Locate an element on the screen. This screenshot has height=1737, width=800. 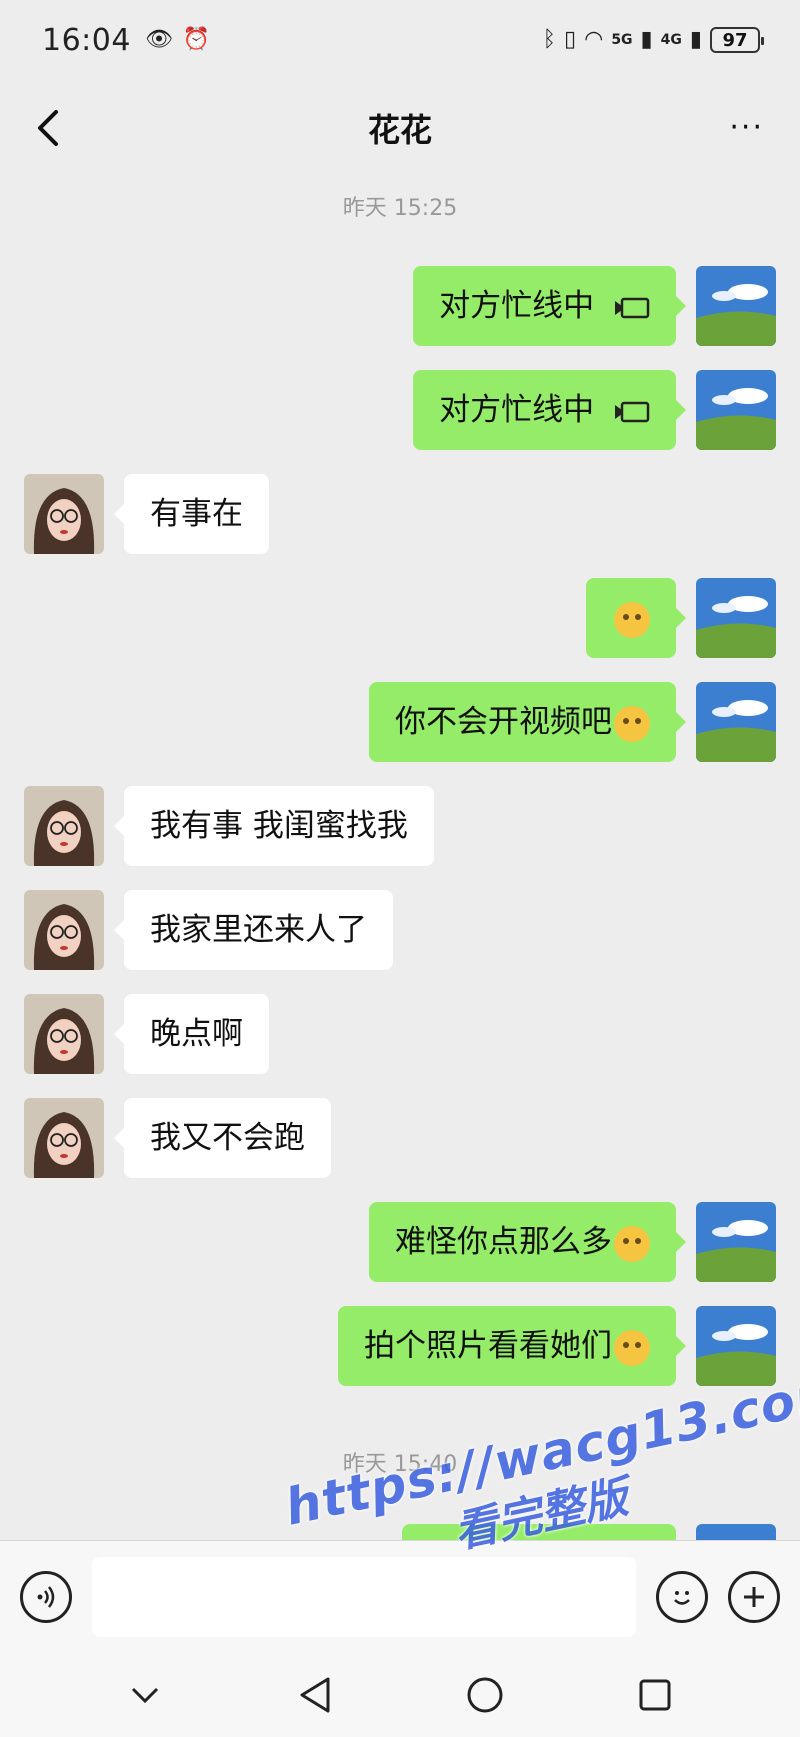
message-bubble: 我家里还来人了 is located at coordinates (253, 930).